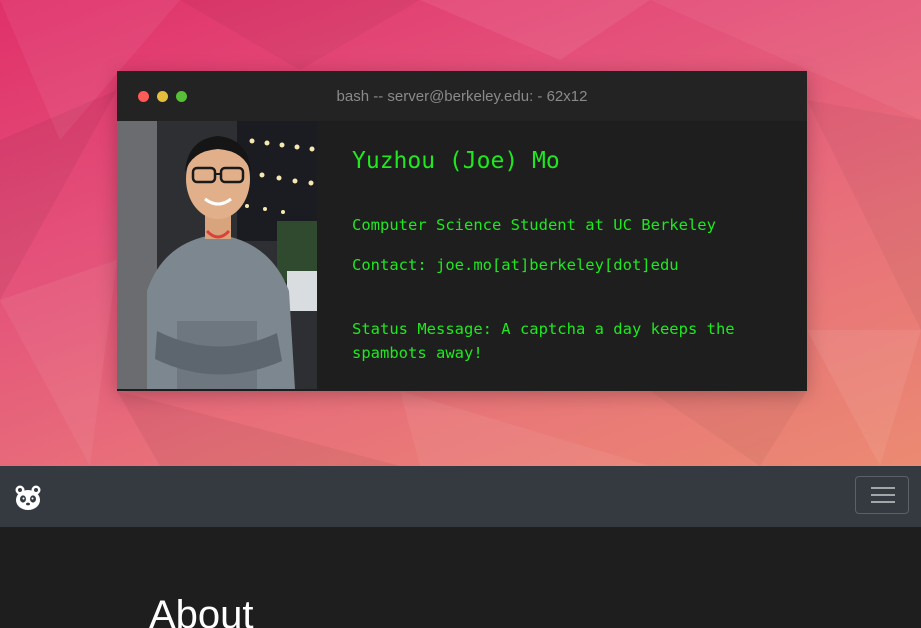 Image resolution: width=921 pixels, height=628 pixels. Describe the element at coordinates (460, 496) in the screenshot. I see `navbar` at that location.